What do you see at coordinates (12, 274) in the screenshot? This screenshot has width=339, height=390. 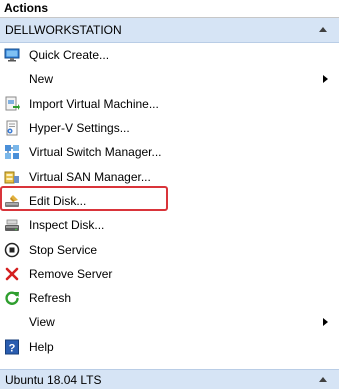 I see `remove-x-icon` at bounding box center [12, 274].